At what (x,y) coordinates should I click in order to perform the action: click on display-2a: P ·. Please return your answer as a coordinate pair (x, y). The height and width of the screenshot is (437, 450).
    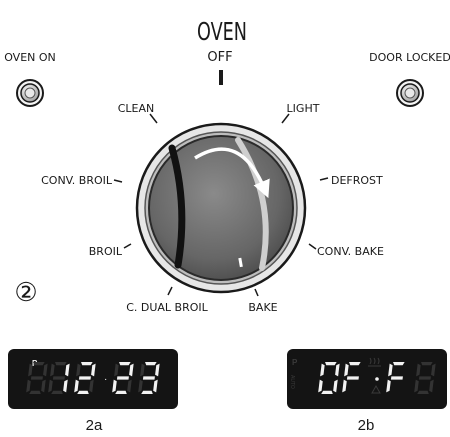
    Looking at the image, I should click on (93, 379).